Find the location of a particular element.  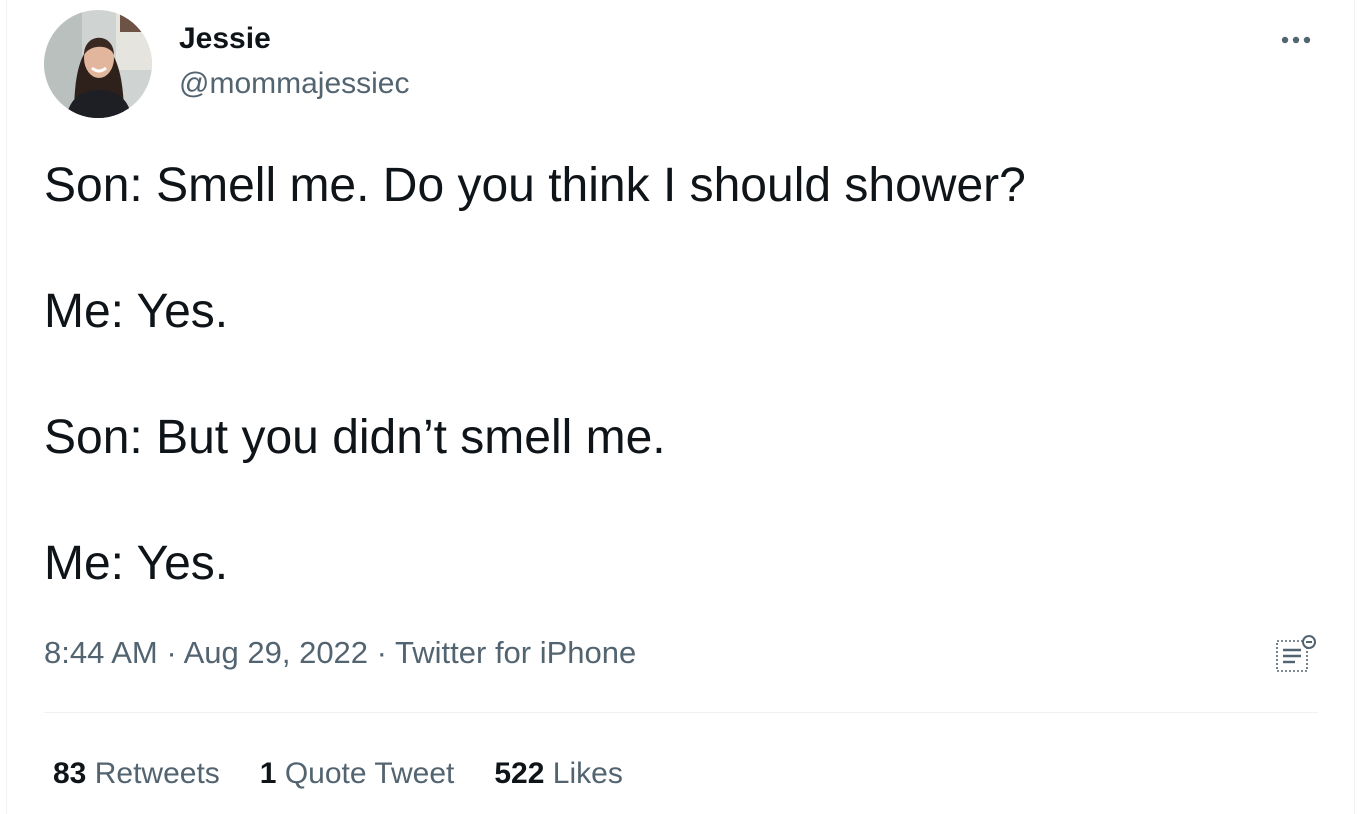

view-analytics-button is located at coordinates (1296, 655).